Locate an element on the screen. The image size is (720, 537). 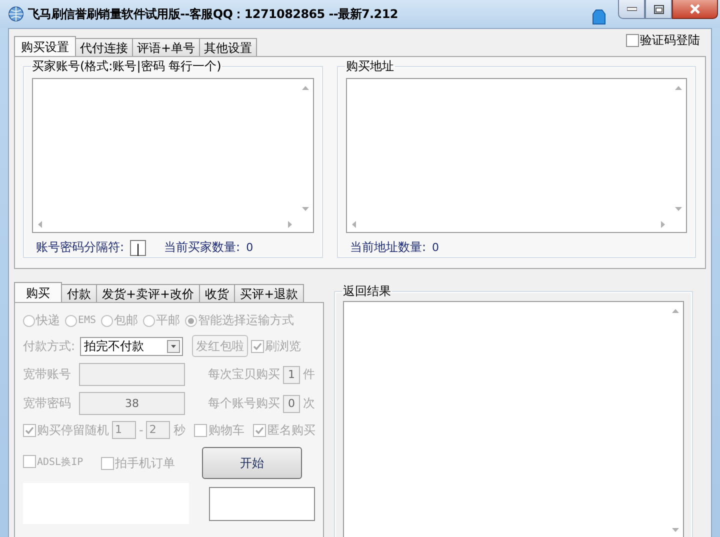
seconds-label: 秒 is located at coordinates (179, 430).